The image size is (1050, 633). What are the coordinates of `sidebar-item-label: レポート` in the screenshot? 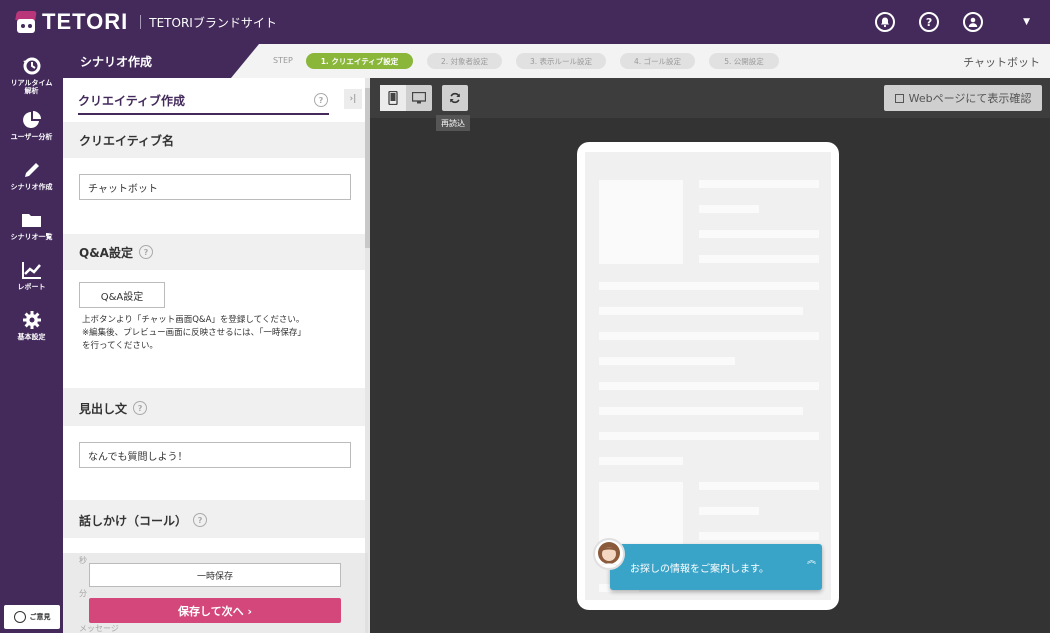 It's located at (31, 286).